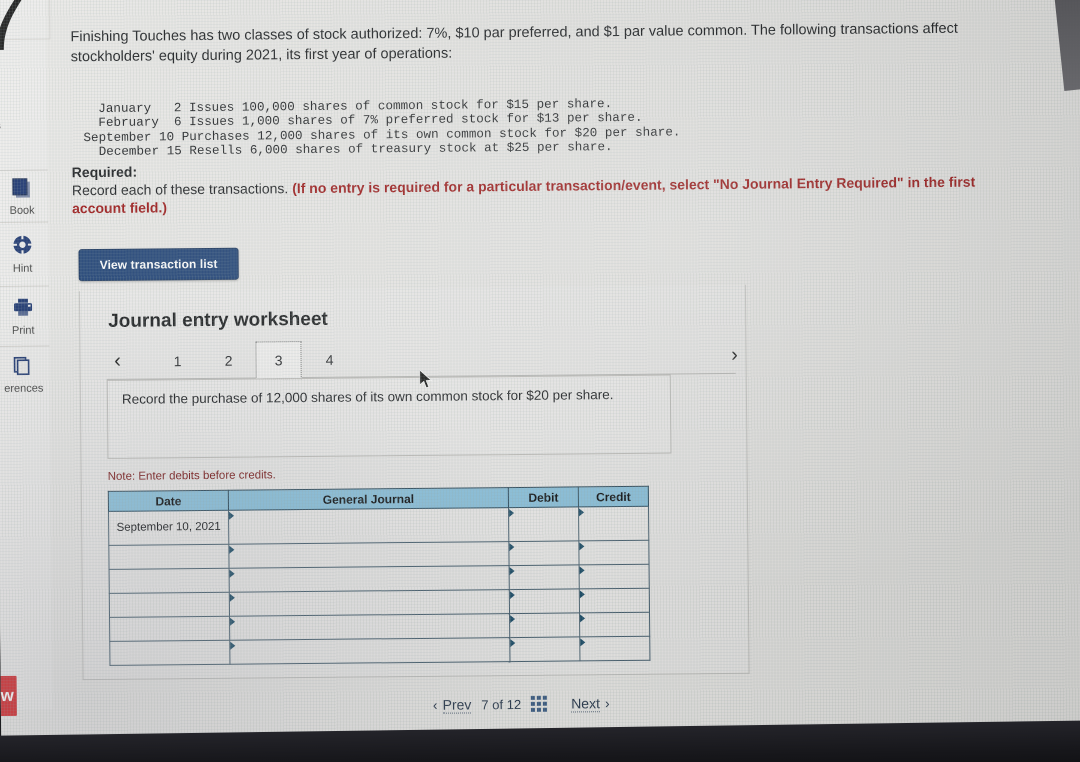 The image size is (1080, 762). Describe the element at coordinates (13, 35) in the screenshot. I see `question-number: 7` at that location.